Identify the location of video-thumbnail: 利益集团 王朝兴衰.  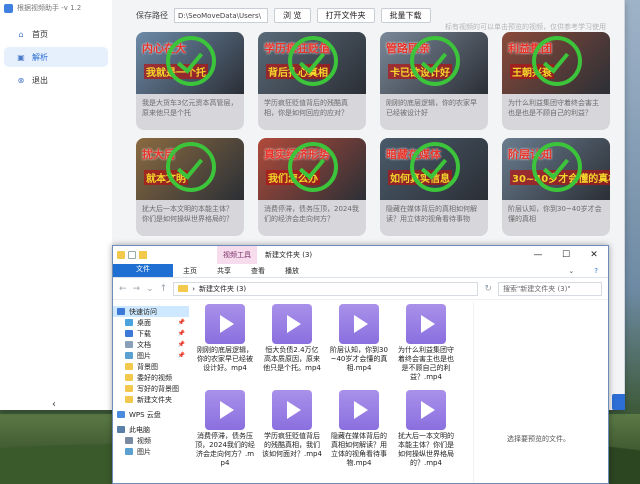
(556, 63).